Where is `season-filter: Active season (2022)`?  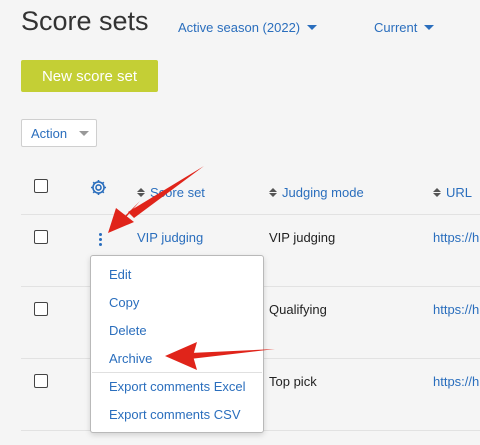 season-filter: Active season (2022) is located at coordinates (248, 27).